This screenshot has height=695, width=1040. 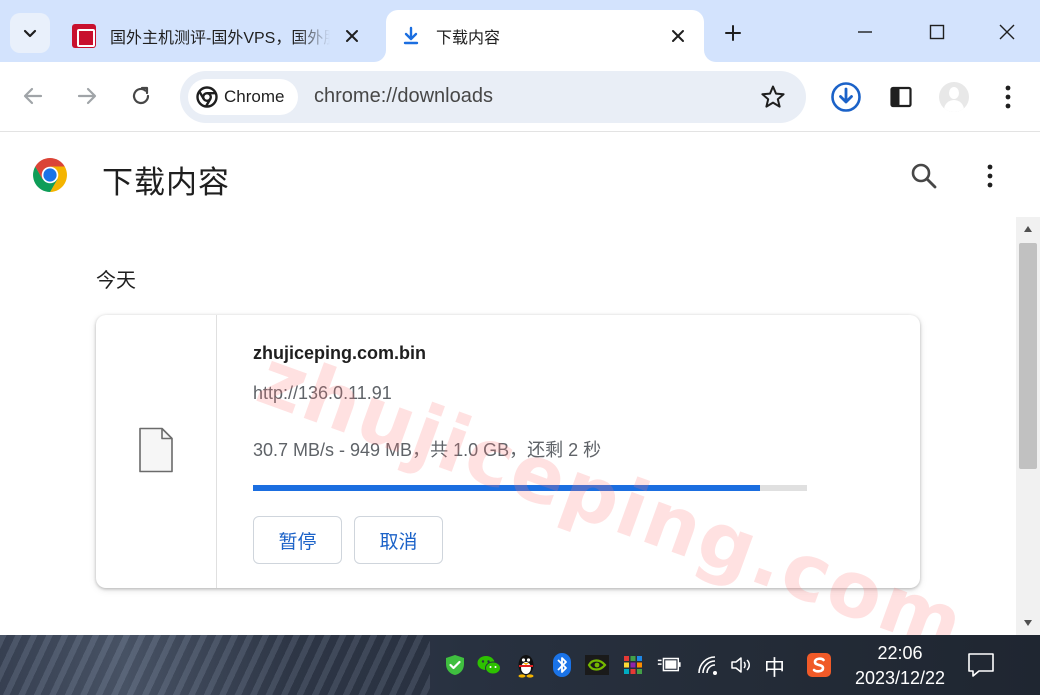 I want to click on wifi-tray-icon, so click(x=708, y=665).